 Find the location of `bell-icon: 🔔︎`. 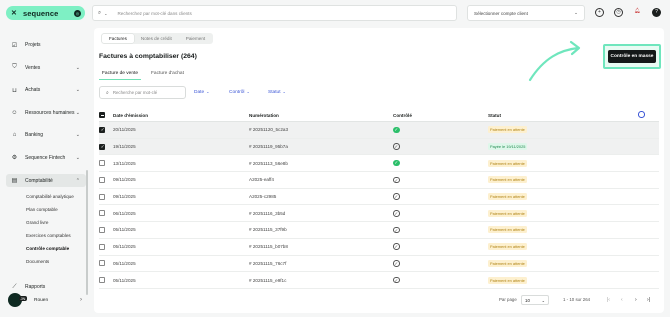

bell-icon: 🔔︎ is located at coordinates (637, 12).